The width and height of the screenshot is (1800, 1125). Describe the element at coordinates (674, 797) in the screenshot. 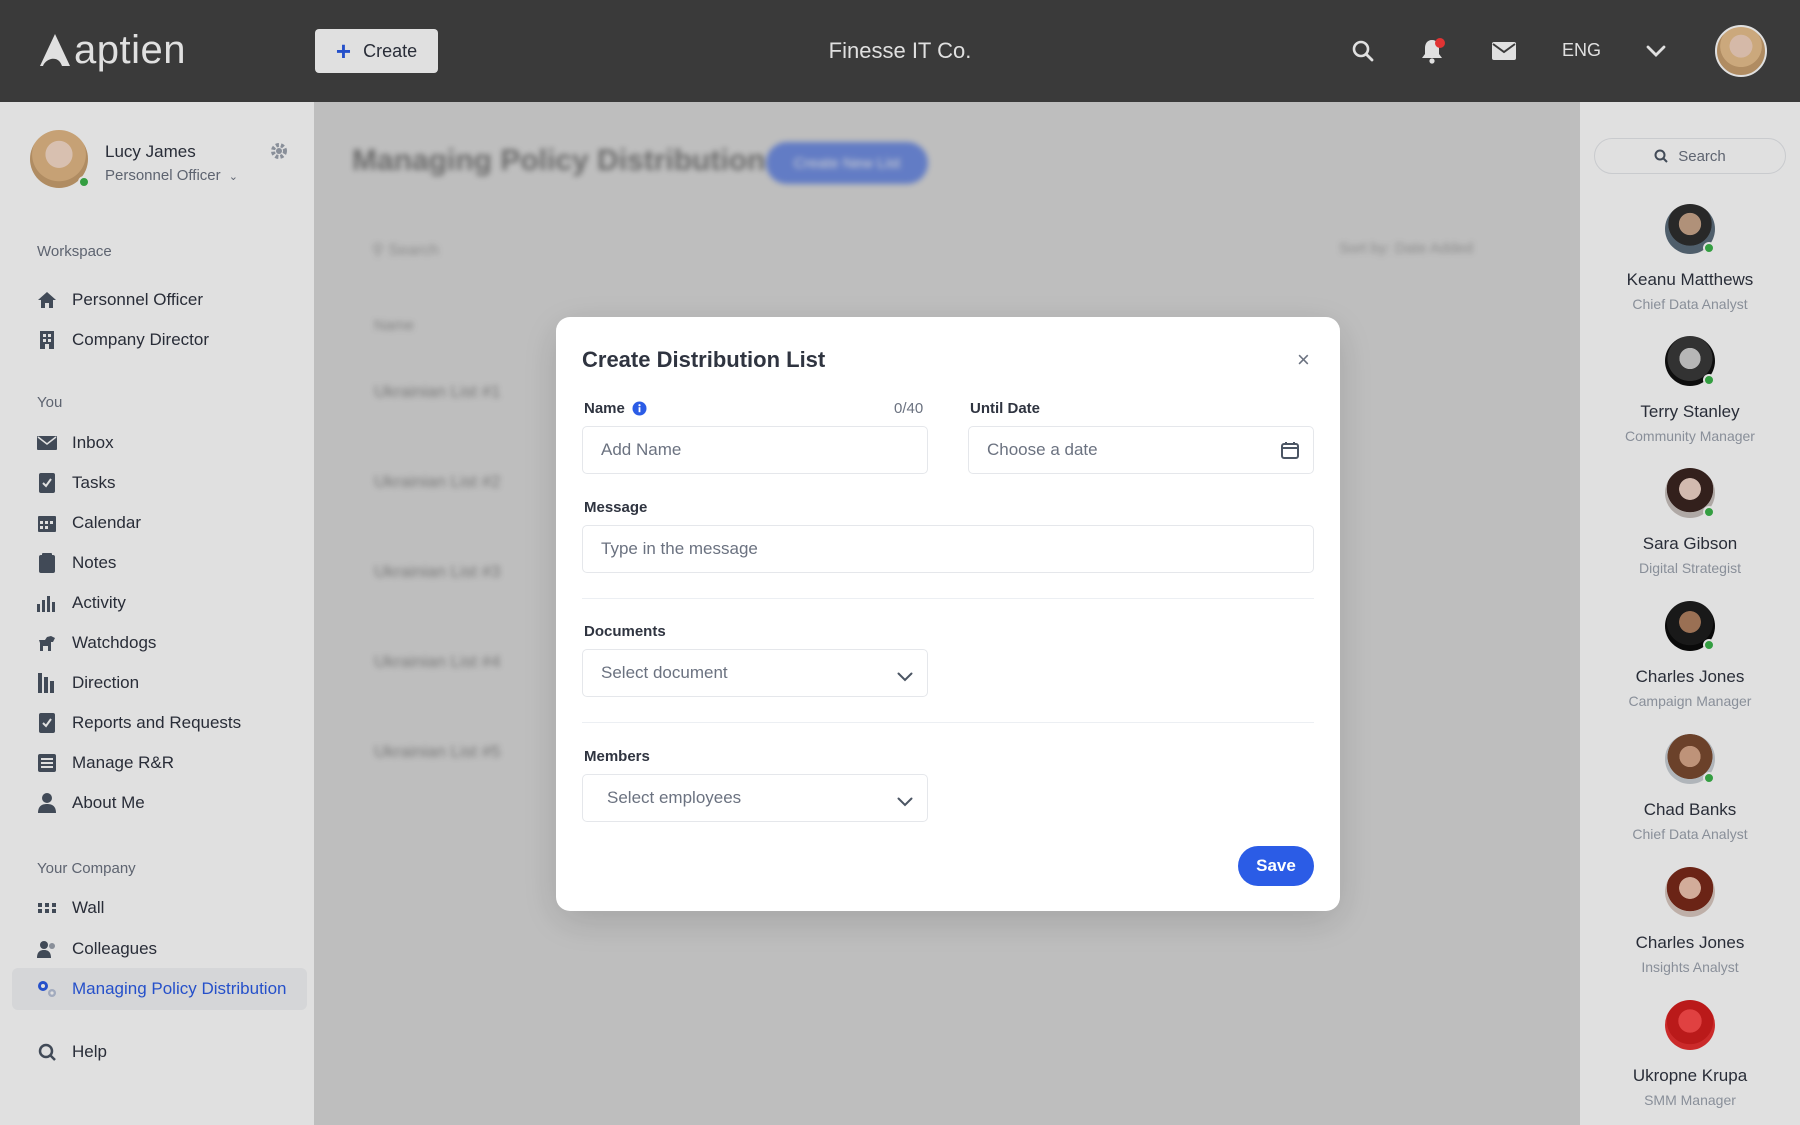

I see `members-select-placeholder: Select employees` at that location.